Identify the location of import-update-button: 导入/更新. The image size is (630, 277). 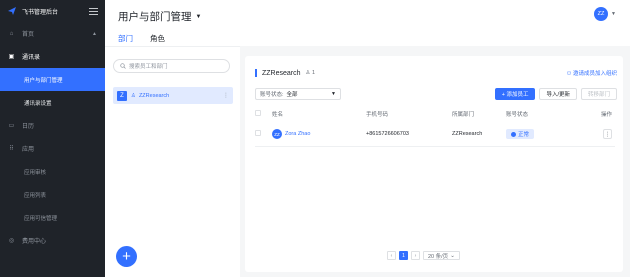
(558, 94).